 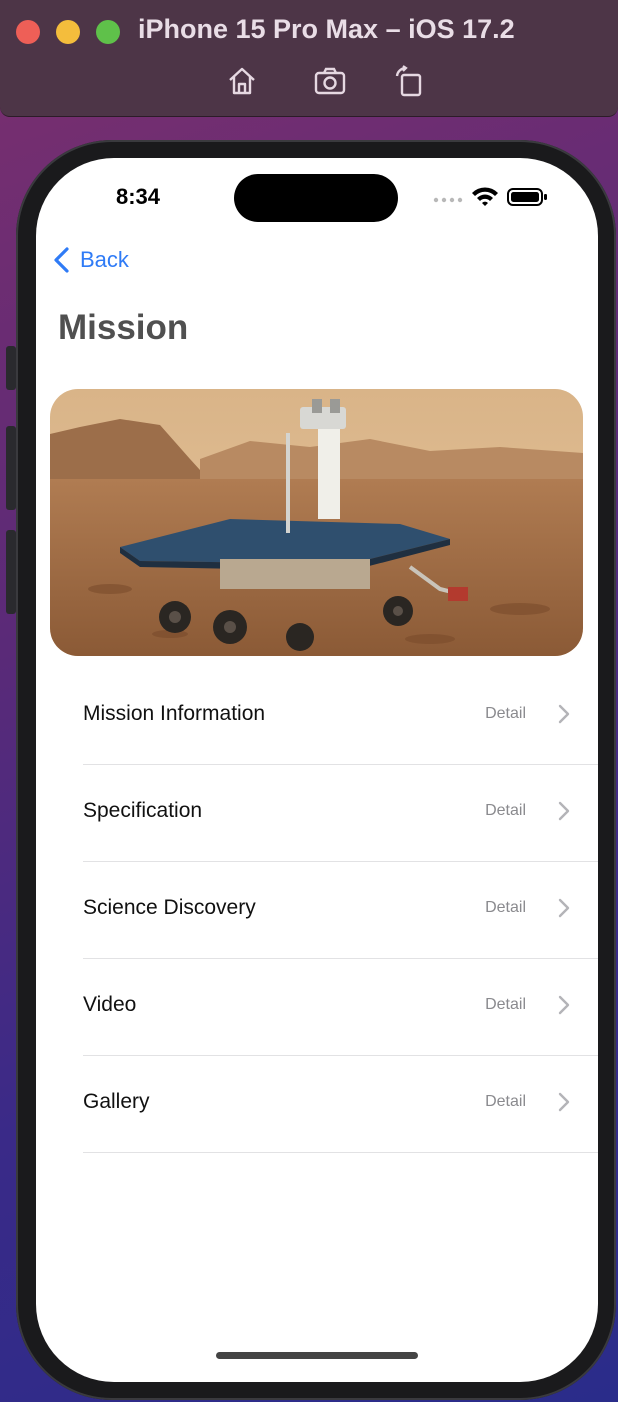 I want to click on chevron-left-icon, so click(x=61, y=260).